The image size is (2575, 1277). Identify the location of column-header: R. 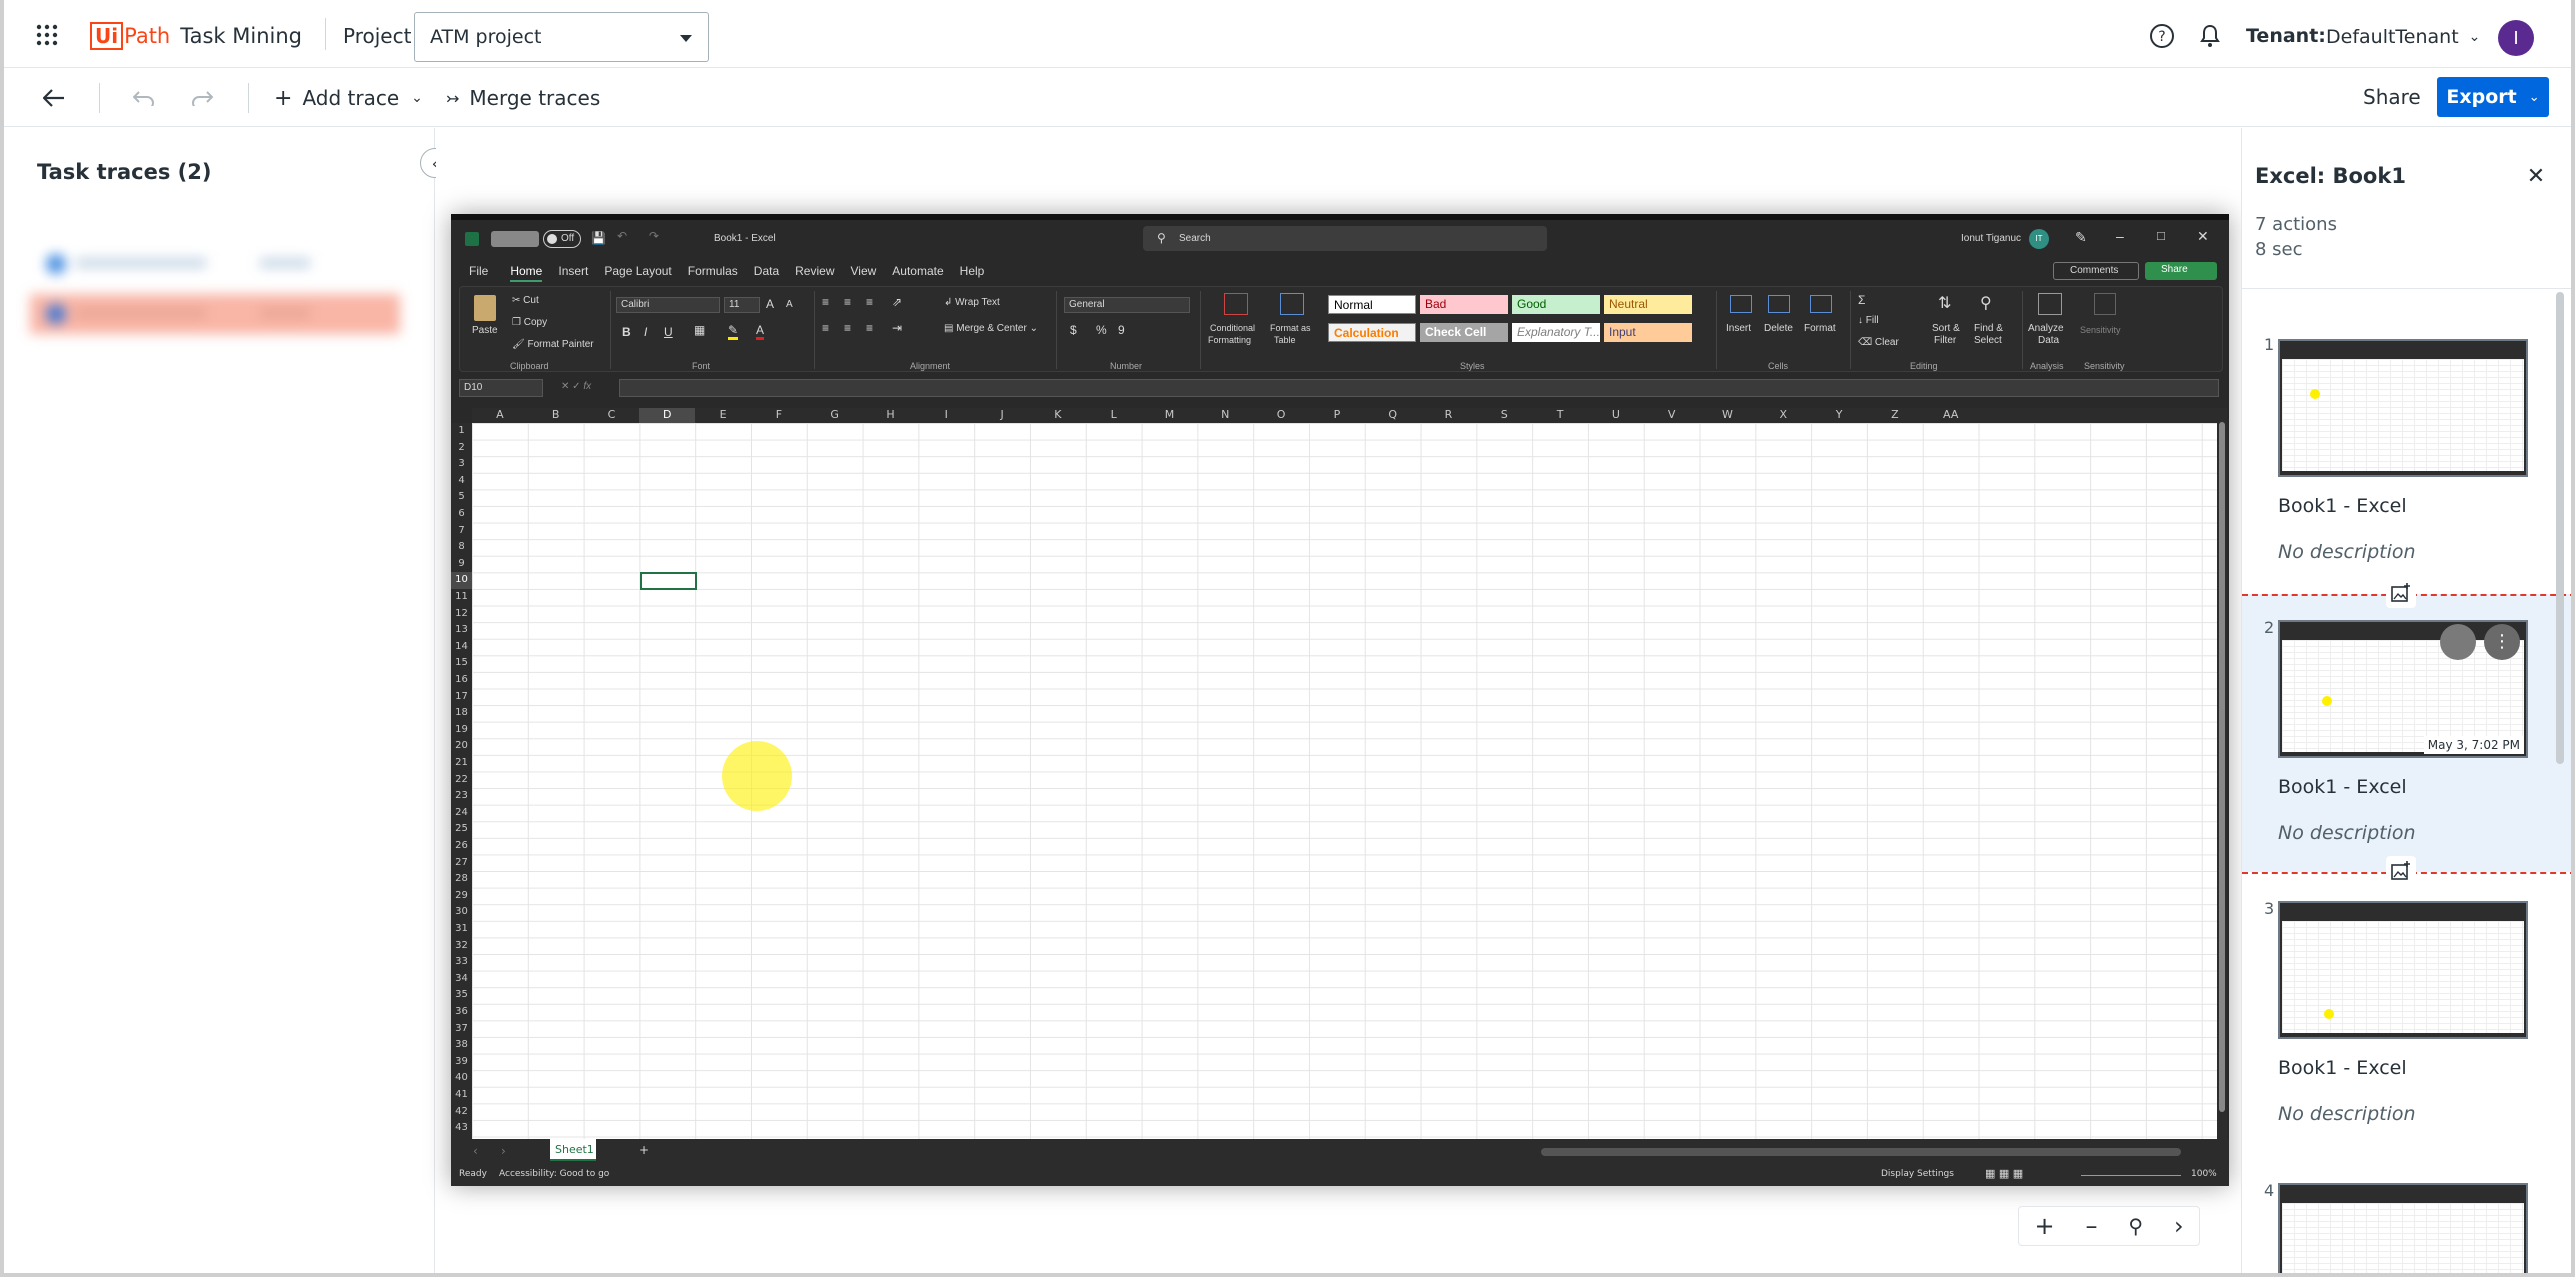
(1449, 415).